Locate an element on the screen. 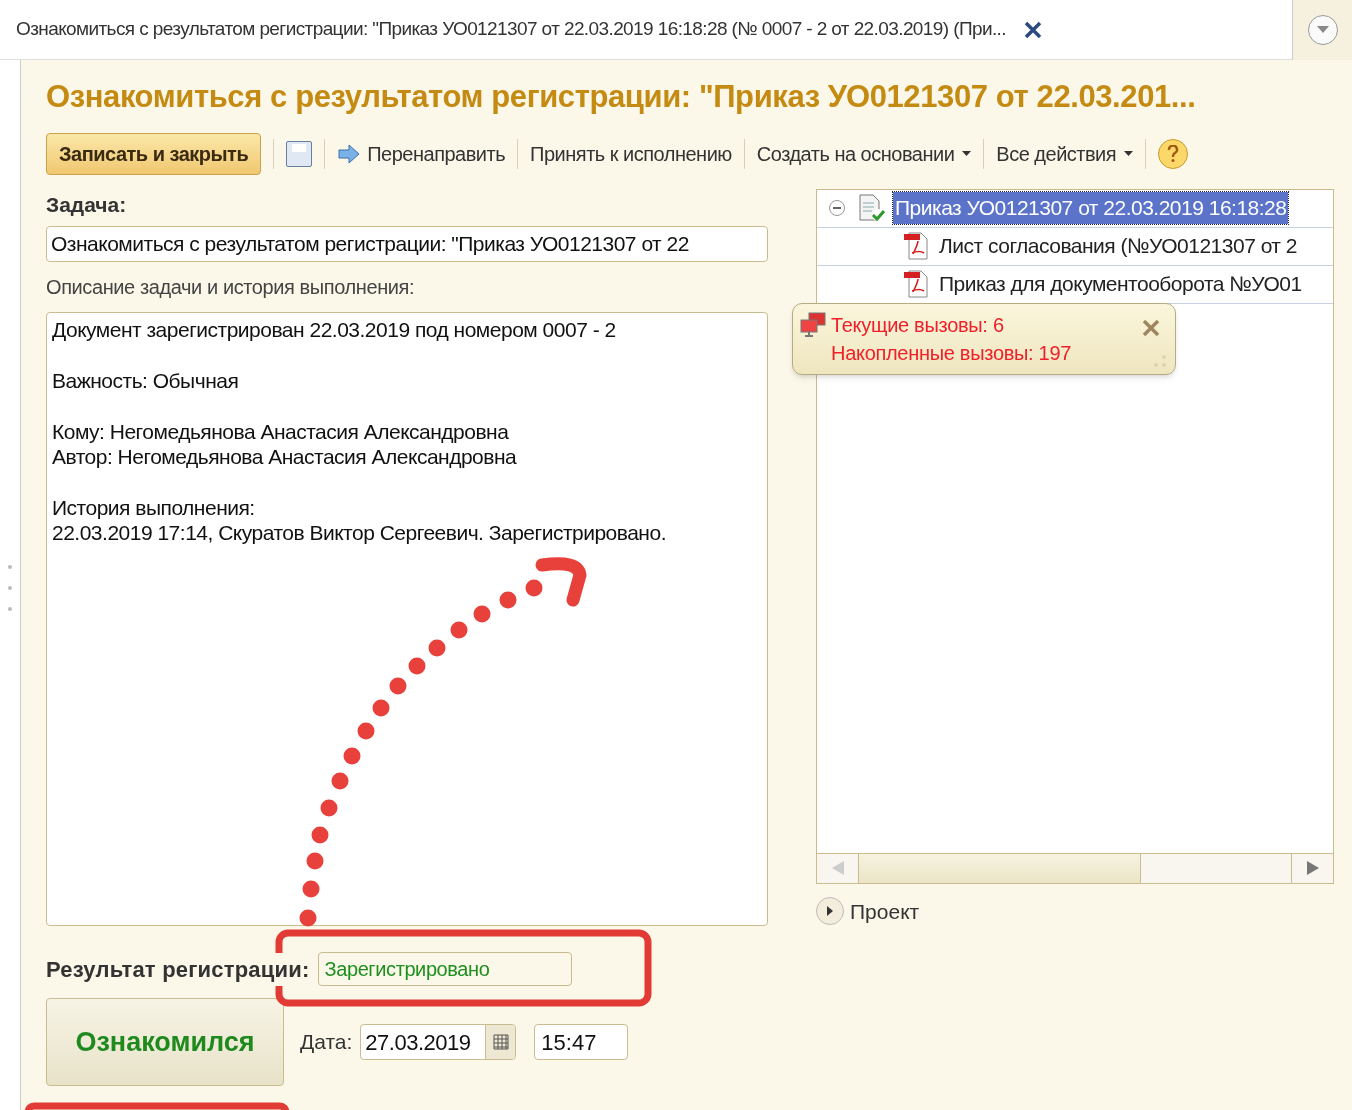 This screenshot has height=1110, width=1352. description-line: История выполнения: is located at coordinates (153, 507).